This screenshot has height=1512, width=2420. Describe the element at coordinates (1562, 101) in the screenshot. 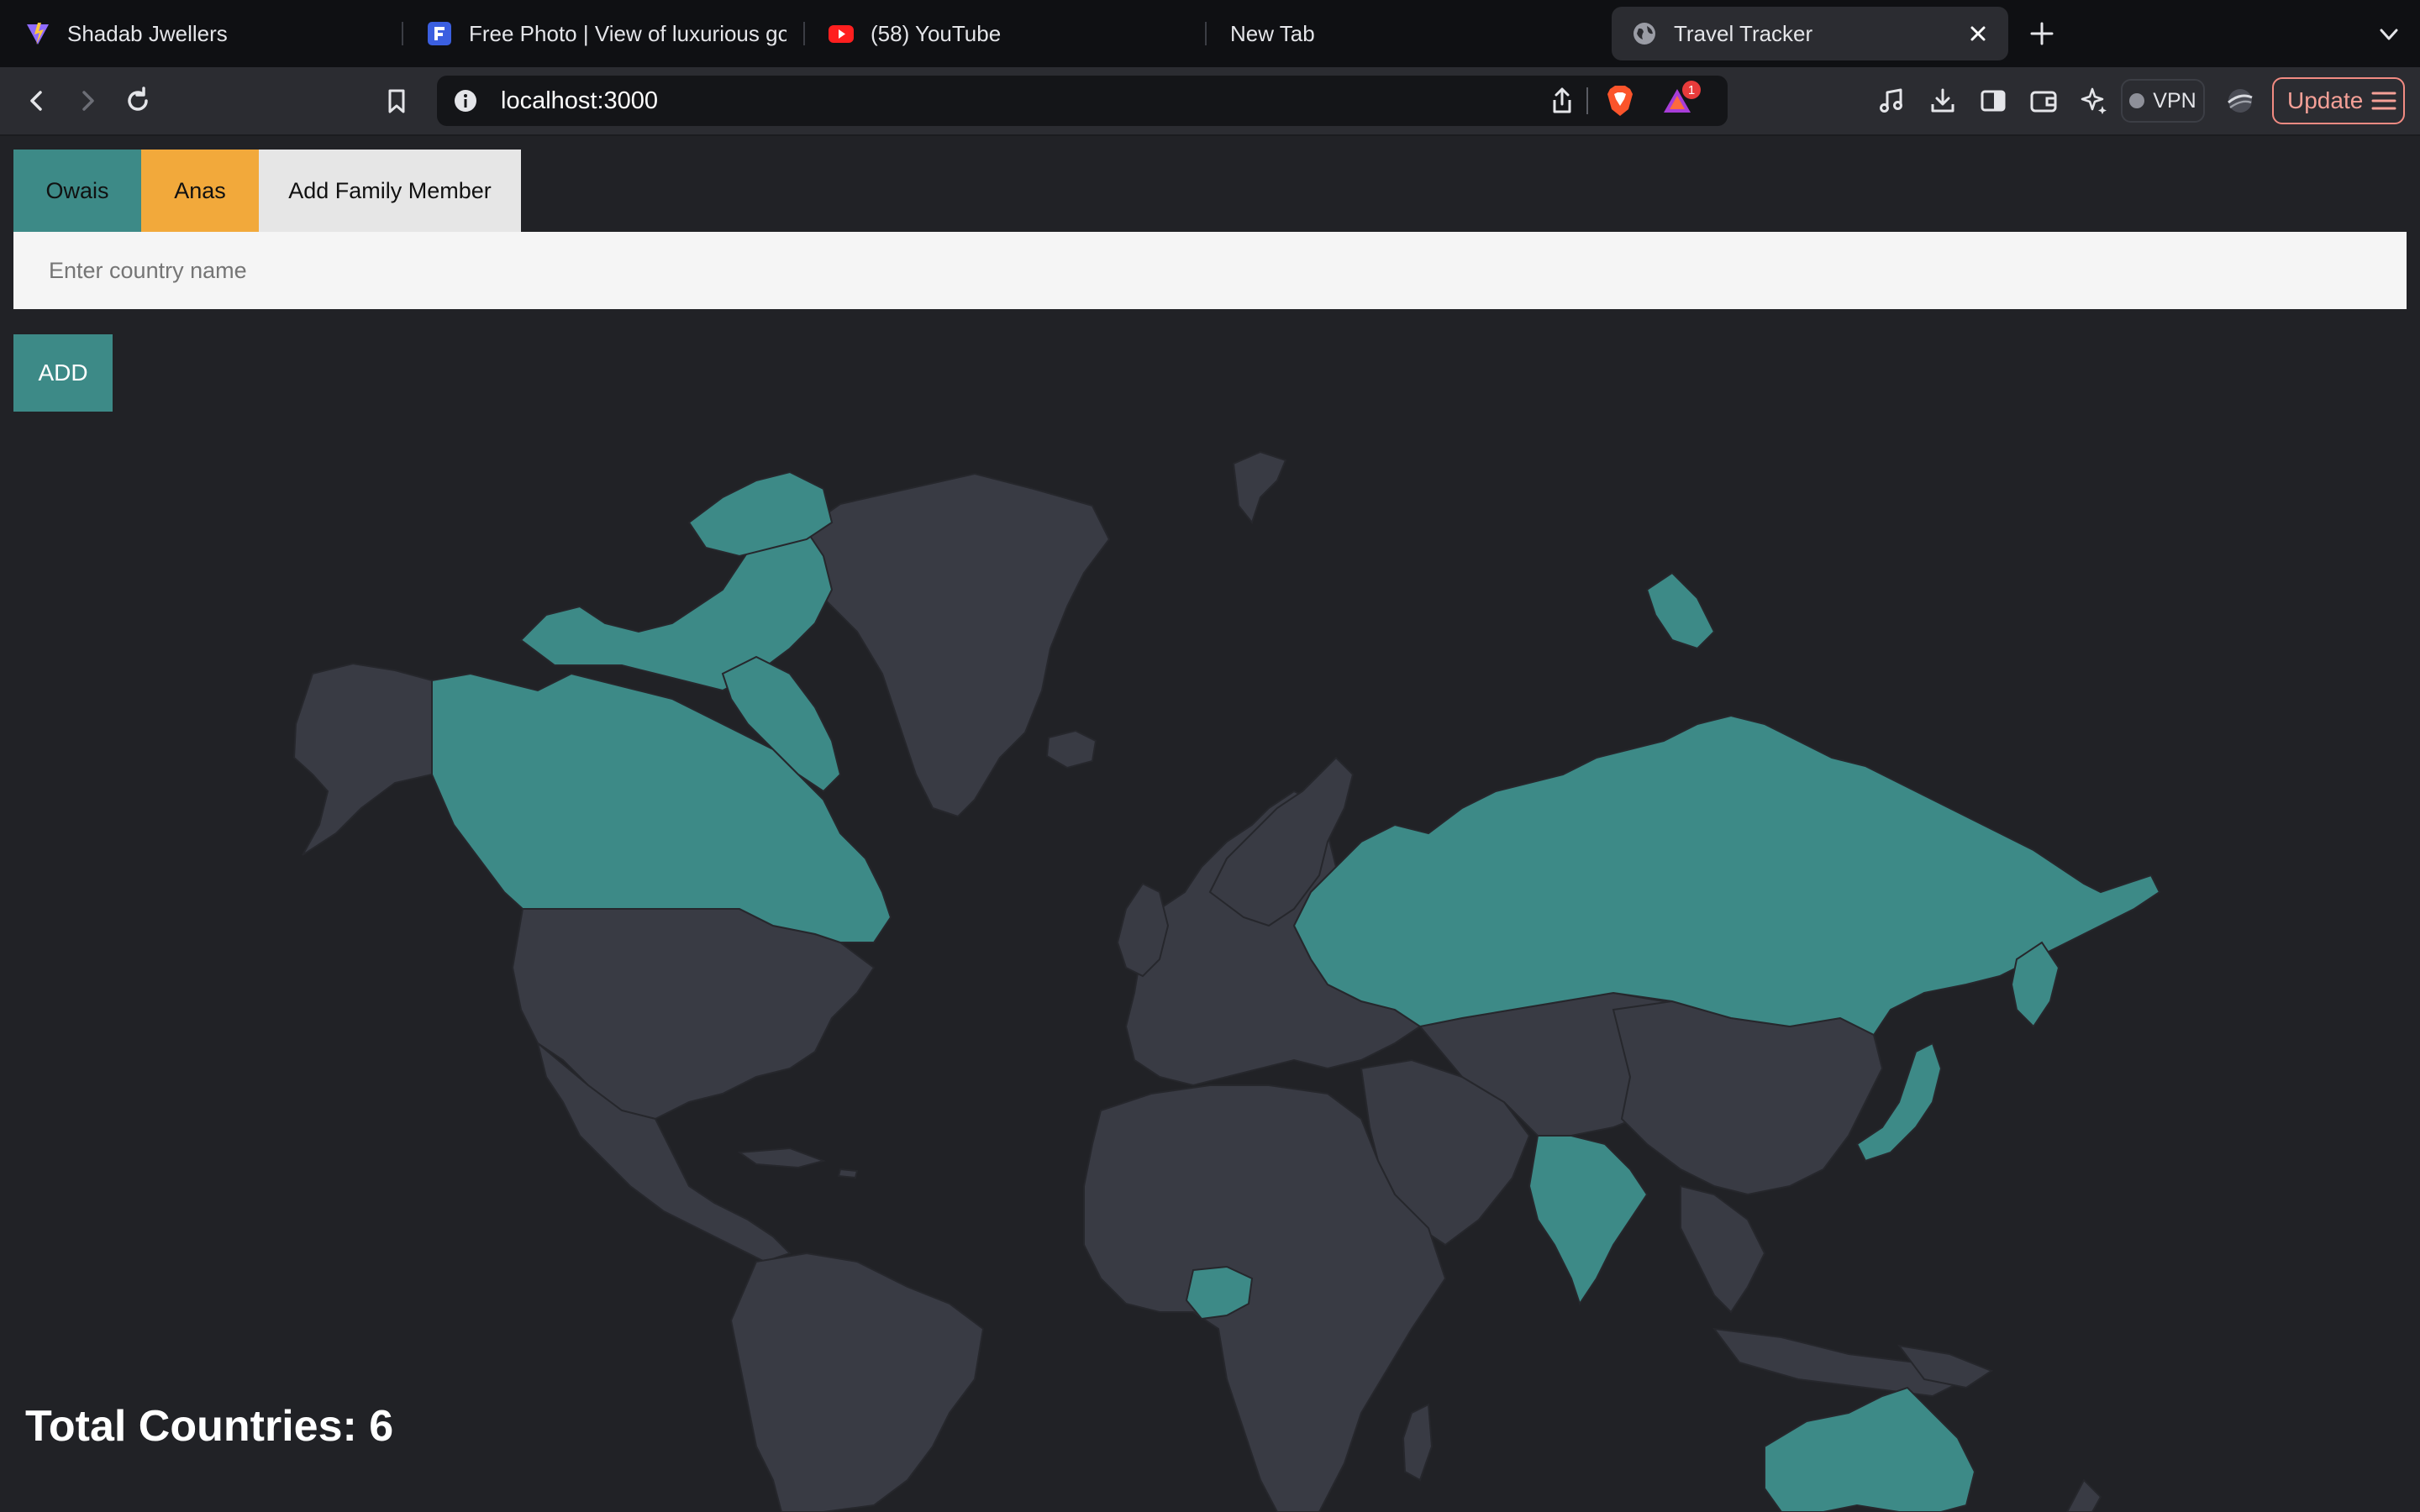

I see `share-icon` at that location.